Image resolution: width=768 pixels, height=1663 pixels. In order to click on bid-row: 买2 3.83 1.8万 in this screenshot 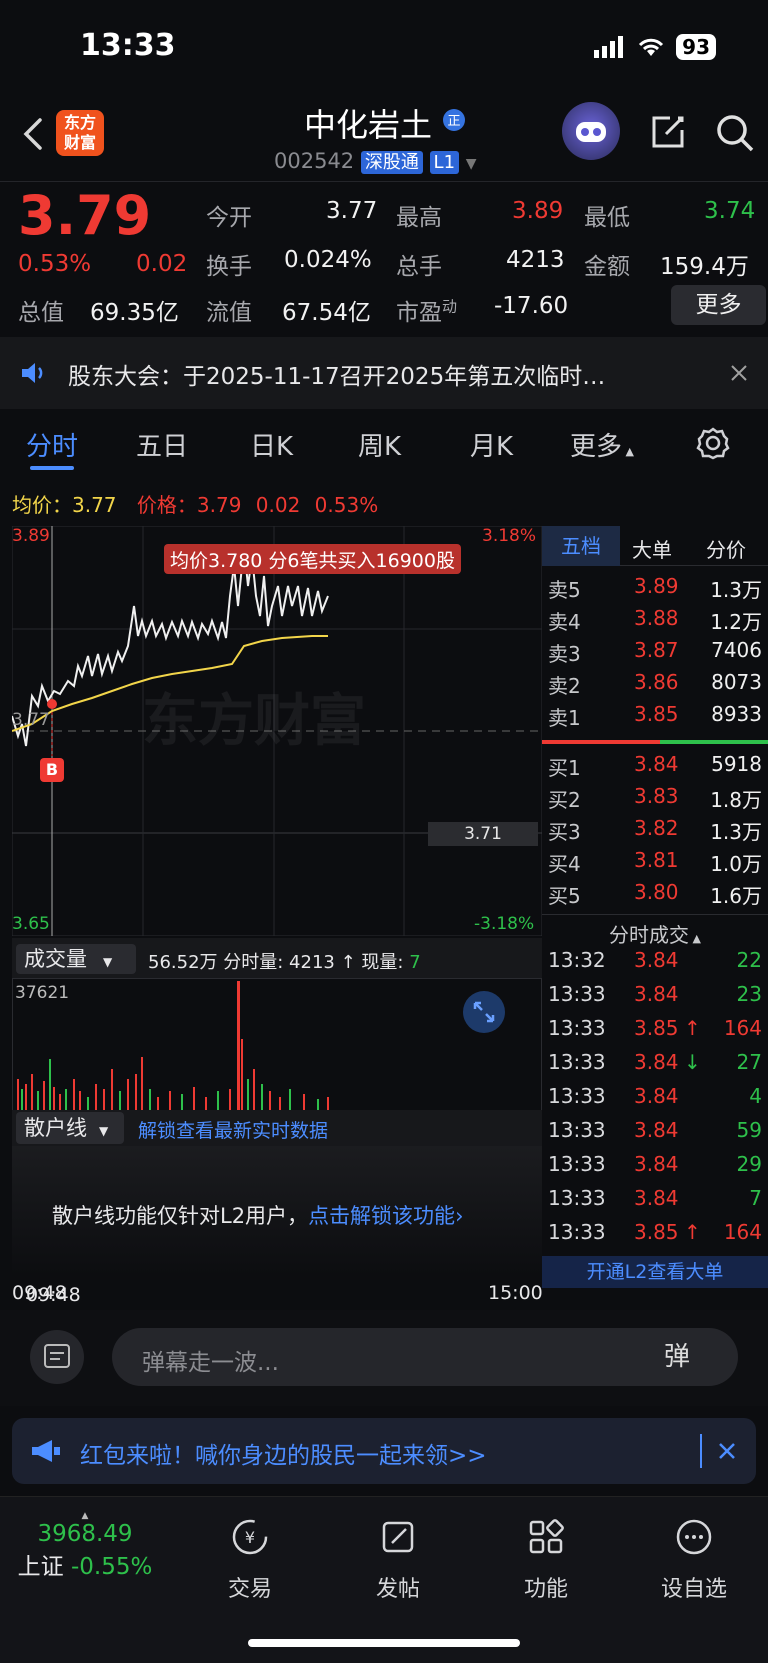, I will do `click(655, 800)`.